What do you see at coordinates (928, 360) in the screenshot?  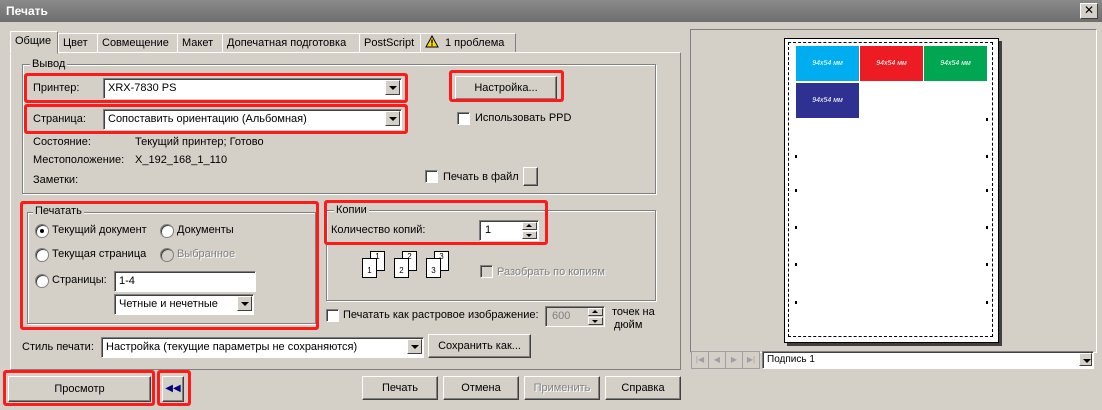 I see `page-select: Подпись 1` at bounding box center [928, 360].